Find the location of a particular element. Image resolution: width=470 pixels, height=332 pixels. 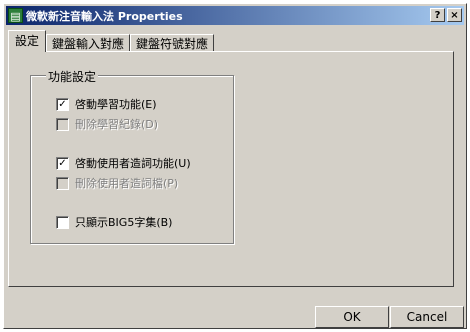

checkbox-label: 啓動使用者造詞功能(U) is located at coordinates (133, 163).